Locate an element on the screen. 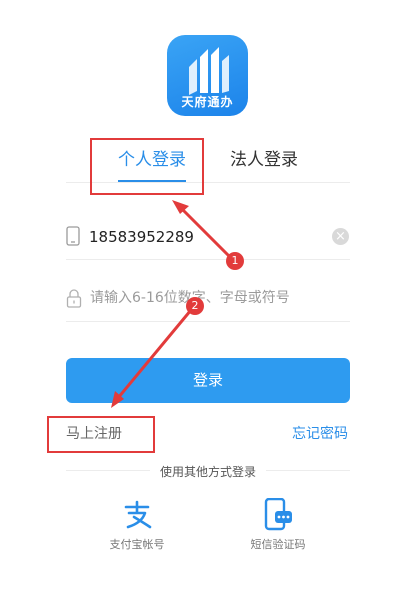 This screenshot has width=418, height=615. forgot-password-link: 忘记密码 is located at coordinates (320, 434).